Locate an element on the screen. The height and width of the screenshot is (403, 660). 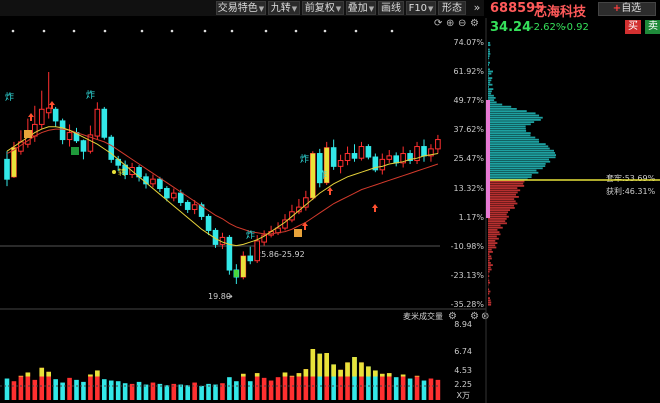
chip-range-bar is located at coordinates (488, 159).